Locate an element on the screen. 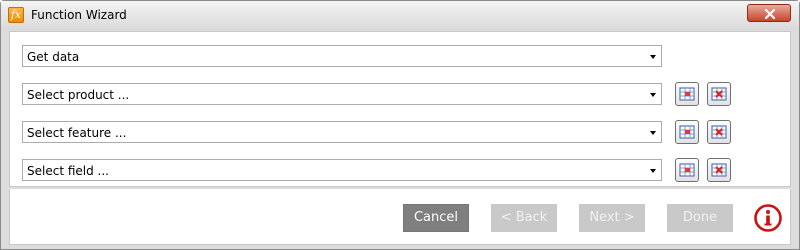  dropdown-value: Get data is located at coordinates (53, 57).